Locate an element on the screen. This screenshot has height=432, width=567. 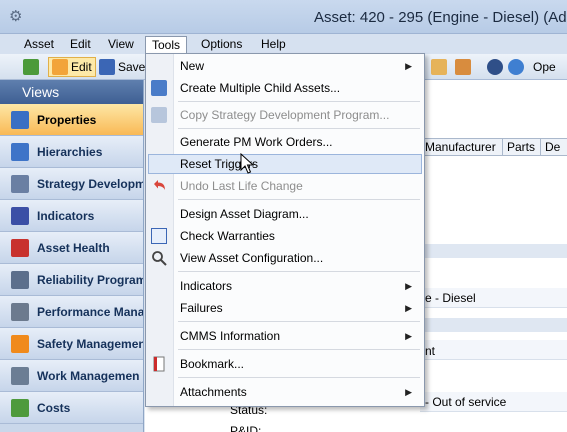
menu-item-check-warranties: Check Warranties is located at coordinates (285, 236).